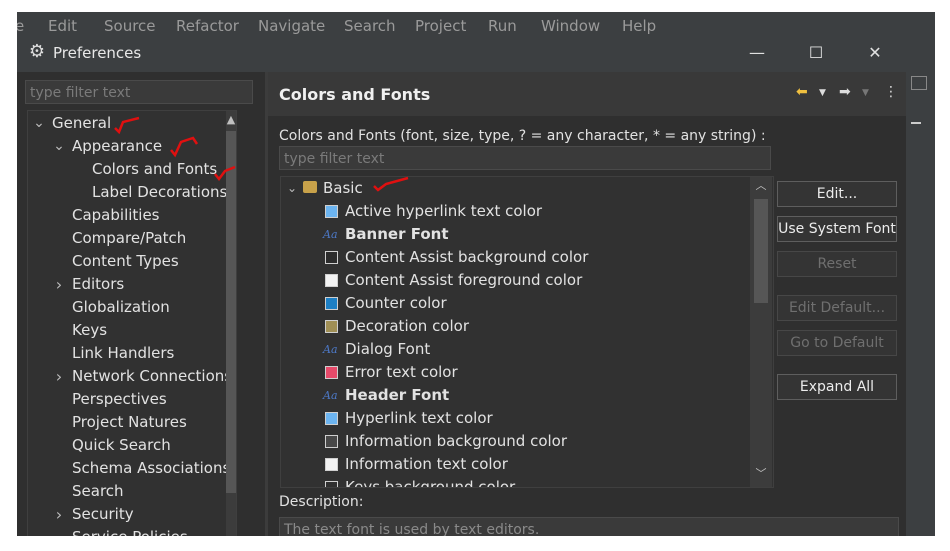  I want to click on tree-item: Capabilities, so click(126, 215).